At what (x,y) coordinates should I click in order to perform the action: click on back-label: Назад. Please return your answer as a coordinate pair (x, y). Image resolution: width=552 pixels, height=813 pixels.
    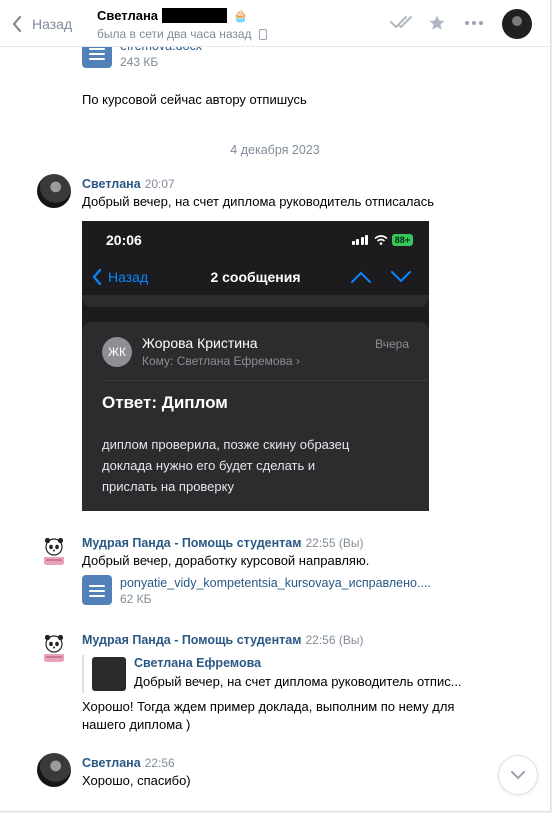
    Looking at the image, I should click on (52, 24).